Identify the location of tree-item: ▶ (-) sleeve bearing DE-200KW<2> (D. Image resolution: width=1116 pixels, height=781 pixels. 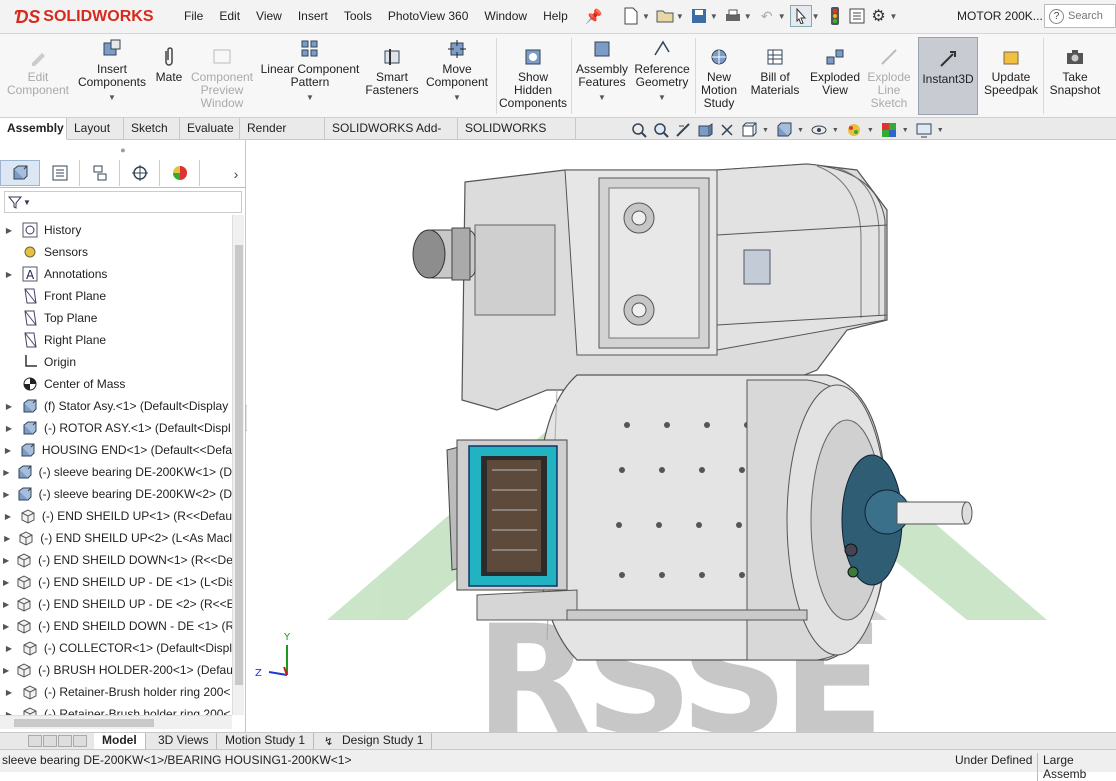
(116, 494).